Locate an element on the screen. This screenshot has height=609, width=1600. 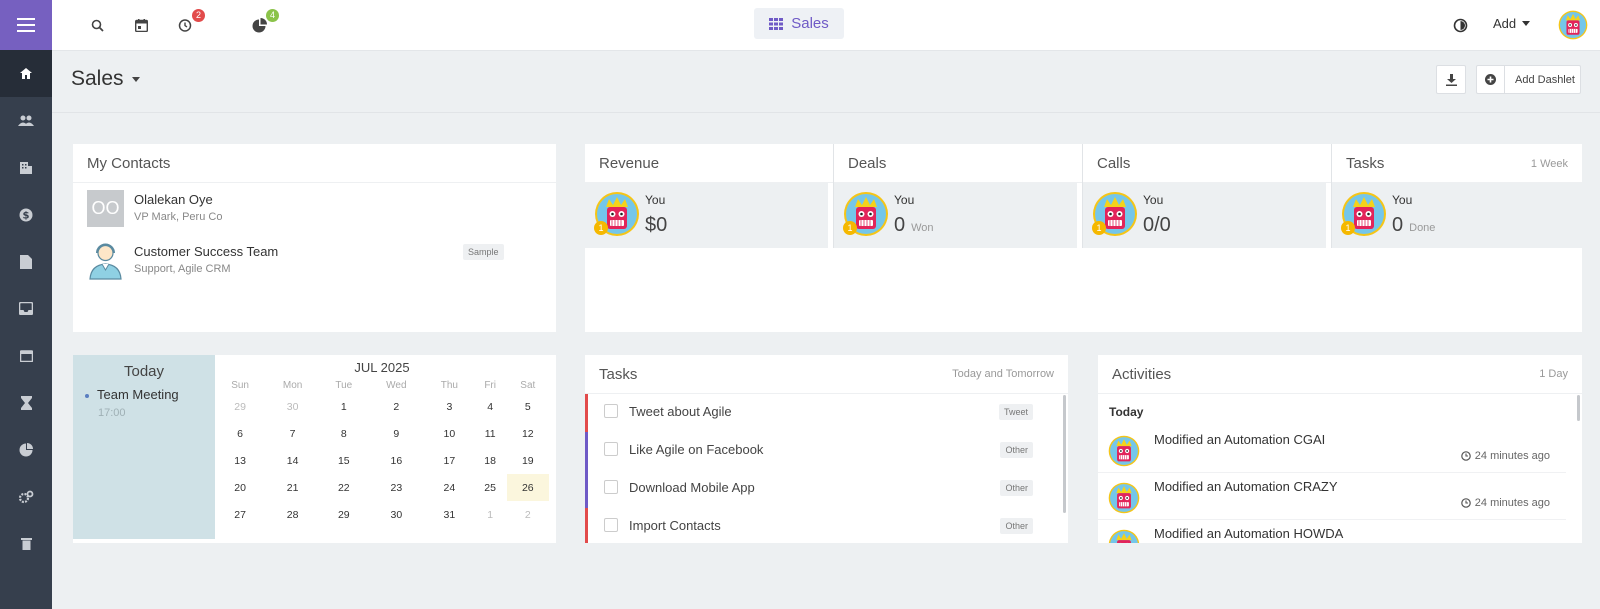
search-button is located at coordinates (97, 25).